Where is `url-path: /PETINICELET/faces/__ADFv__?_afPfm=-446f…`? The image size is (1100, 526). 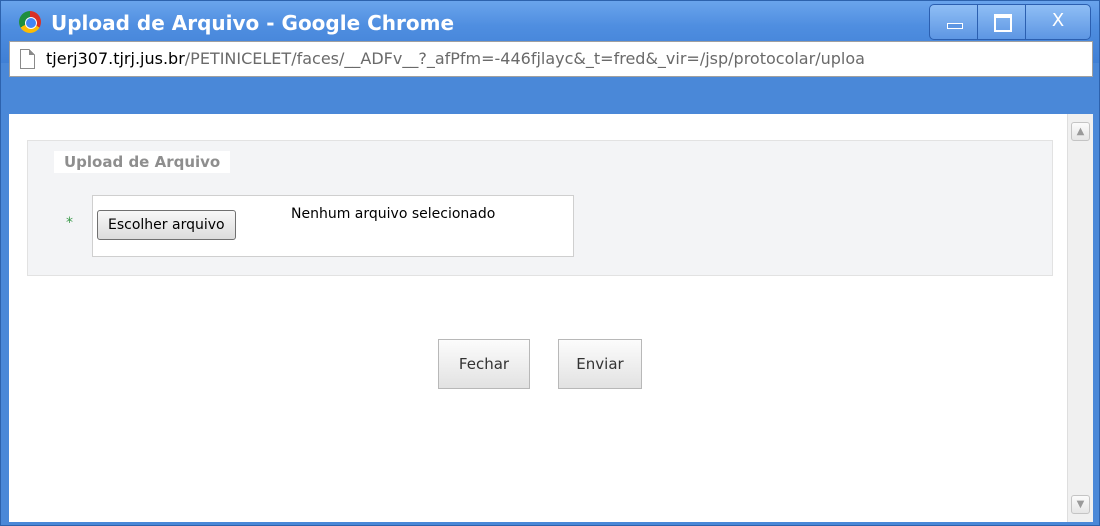
url-path: /PETINICELET/faces/__ADFv__?_afPfm=-446f… is located at coordinates (524, 58).